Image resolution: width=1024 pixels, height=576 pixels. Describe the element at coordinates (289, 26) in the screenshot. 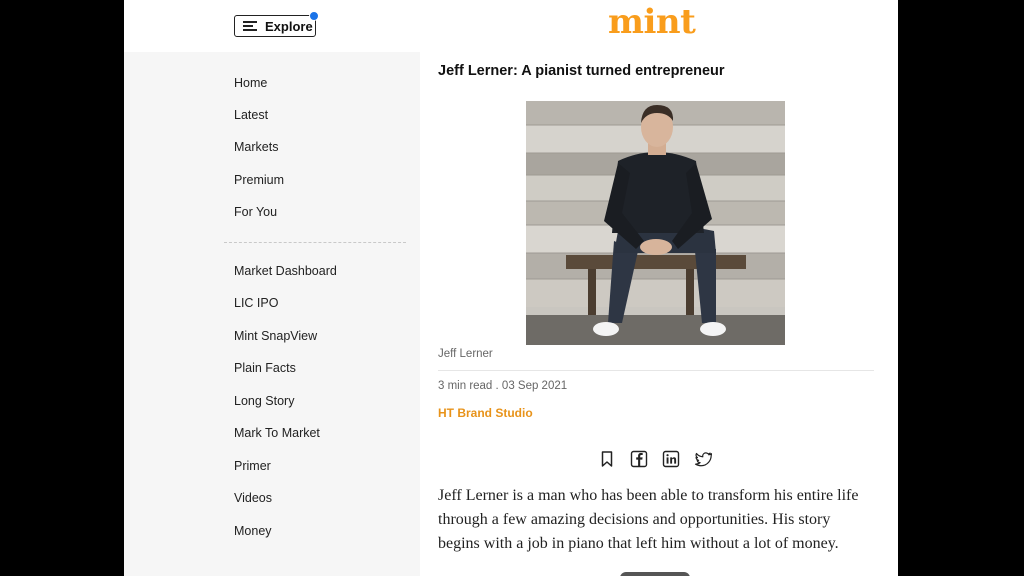

I see `explore-label: Explore` at that location.